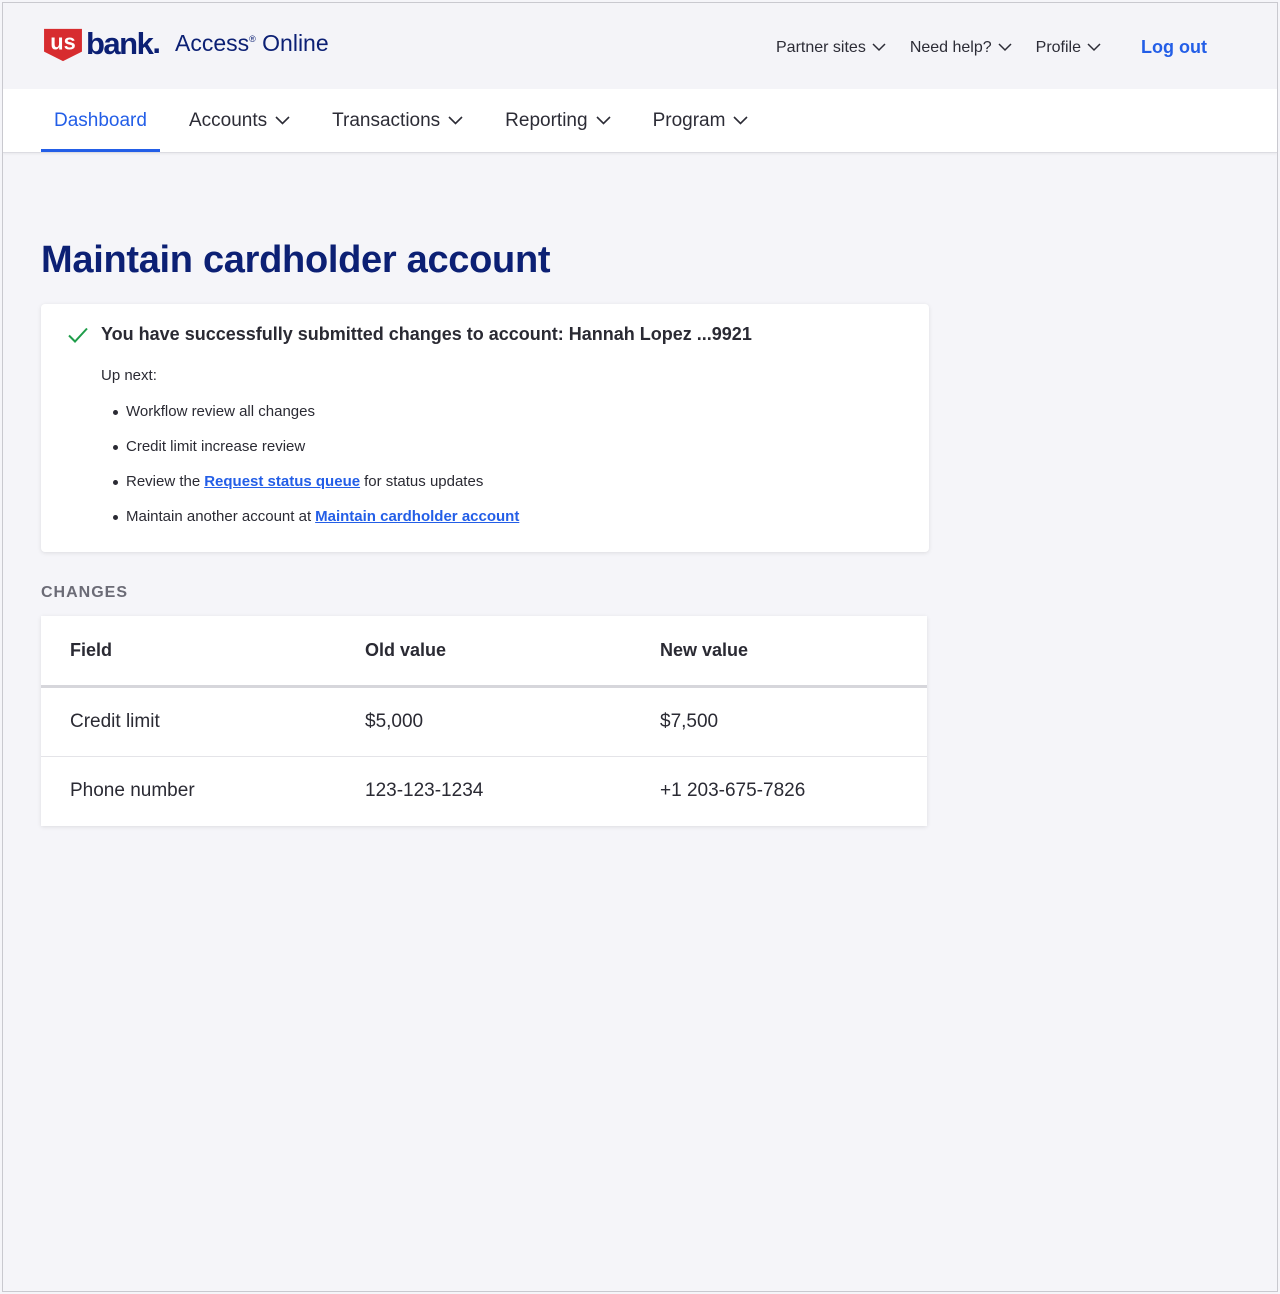  What do you see at coordinates (779, 721) in the screenshot?
I see `table-cell-new-value: $7,500` at bounding box center [779, 721].